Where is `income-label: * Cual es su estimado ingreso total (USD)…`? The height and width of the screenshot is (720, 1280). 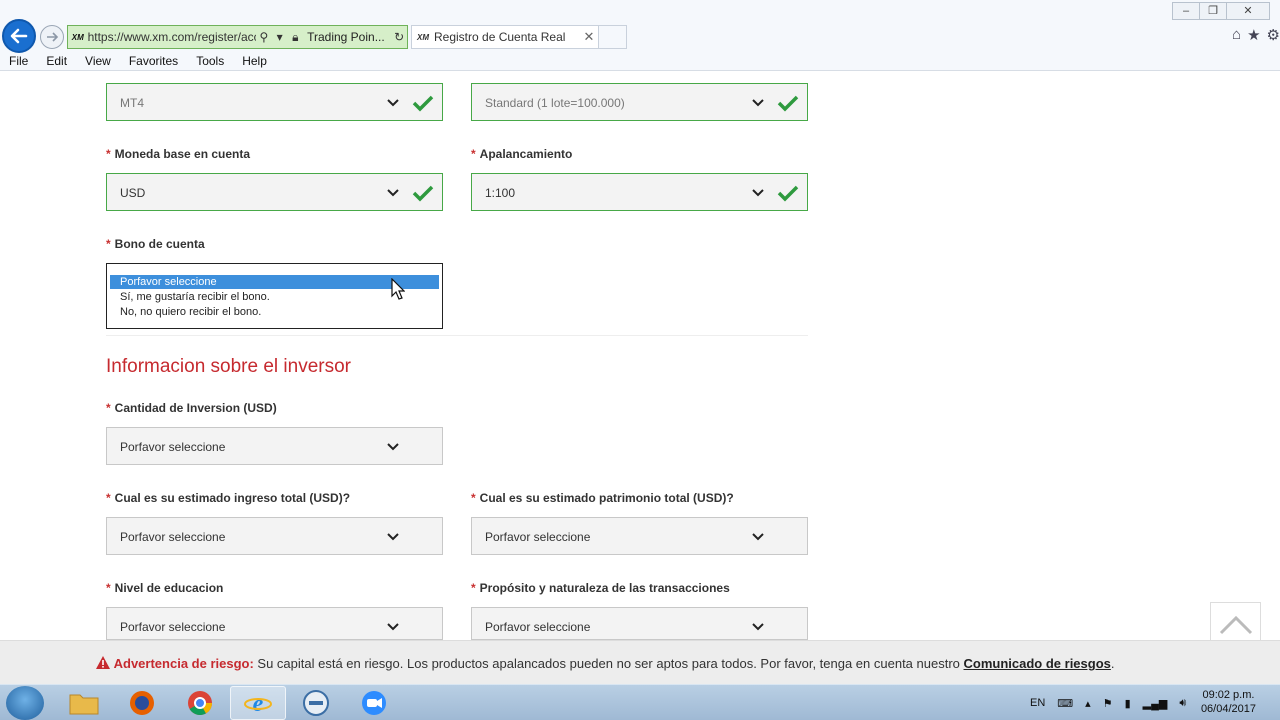
income-label: * Cual es su estimado ingreso total (USD)… is located at coordinates (228, 498).